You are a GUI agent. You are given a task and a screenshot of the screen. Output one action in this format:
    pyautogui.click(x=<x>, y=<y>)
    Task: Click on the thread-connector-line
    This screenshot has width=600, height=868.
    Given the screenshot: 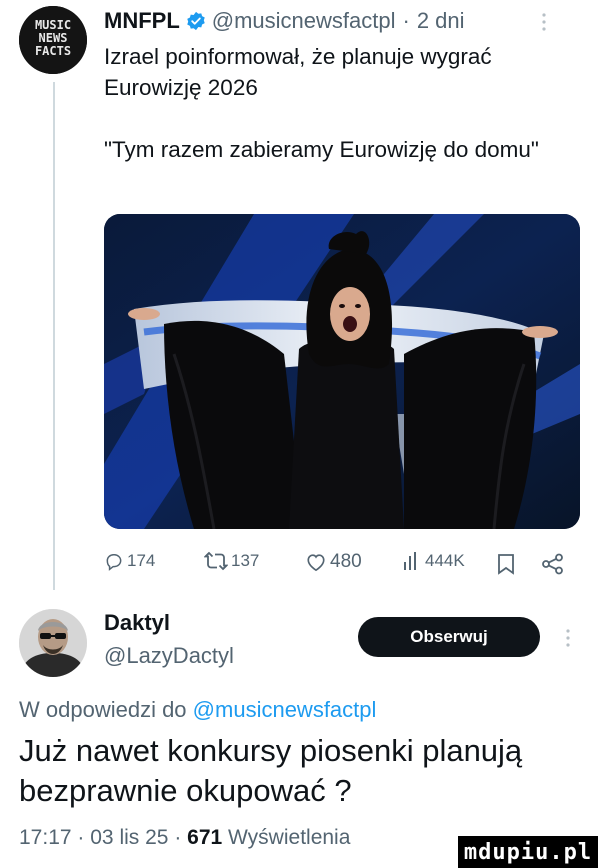 What is the action you would take?
    pyautogui.click(x=54, y=336)
    